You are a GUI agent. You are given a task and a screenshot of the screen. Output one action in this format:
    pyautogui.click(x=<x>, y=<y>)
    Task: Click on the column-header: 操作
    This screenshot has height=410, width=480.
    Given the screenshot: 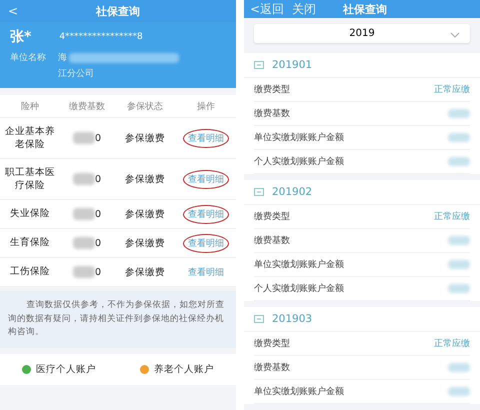 What is the action you would take?
    pyautogui.click(x=206, y=106)
    